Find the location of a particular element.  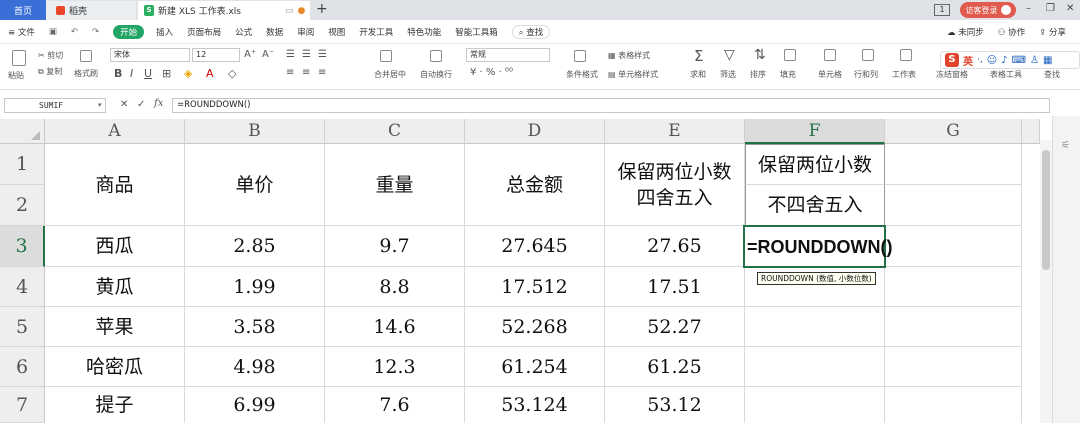

column-header-g: G is located at coordinates (953, 131).